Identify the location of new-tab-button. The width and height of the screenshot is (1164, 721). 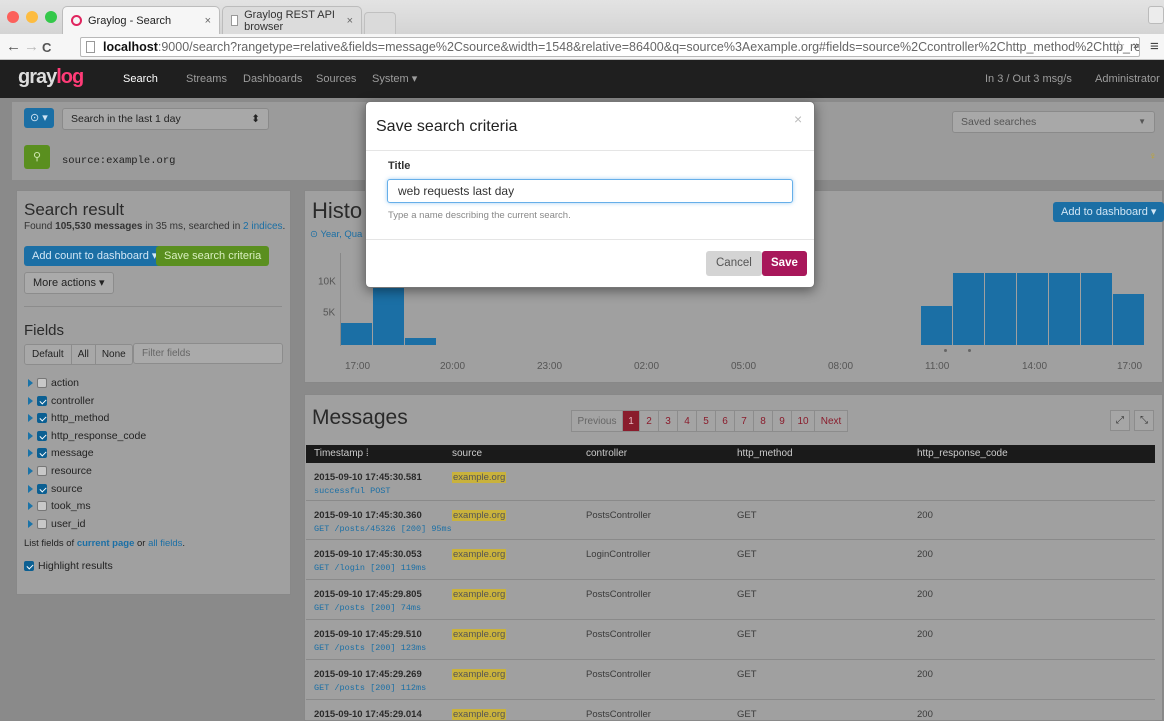
(380, 23).